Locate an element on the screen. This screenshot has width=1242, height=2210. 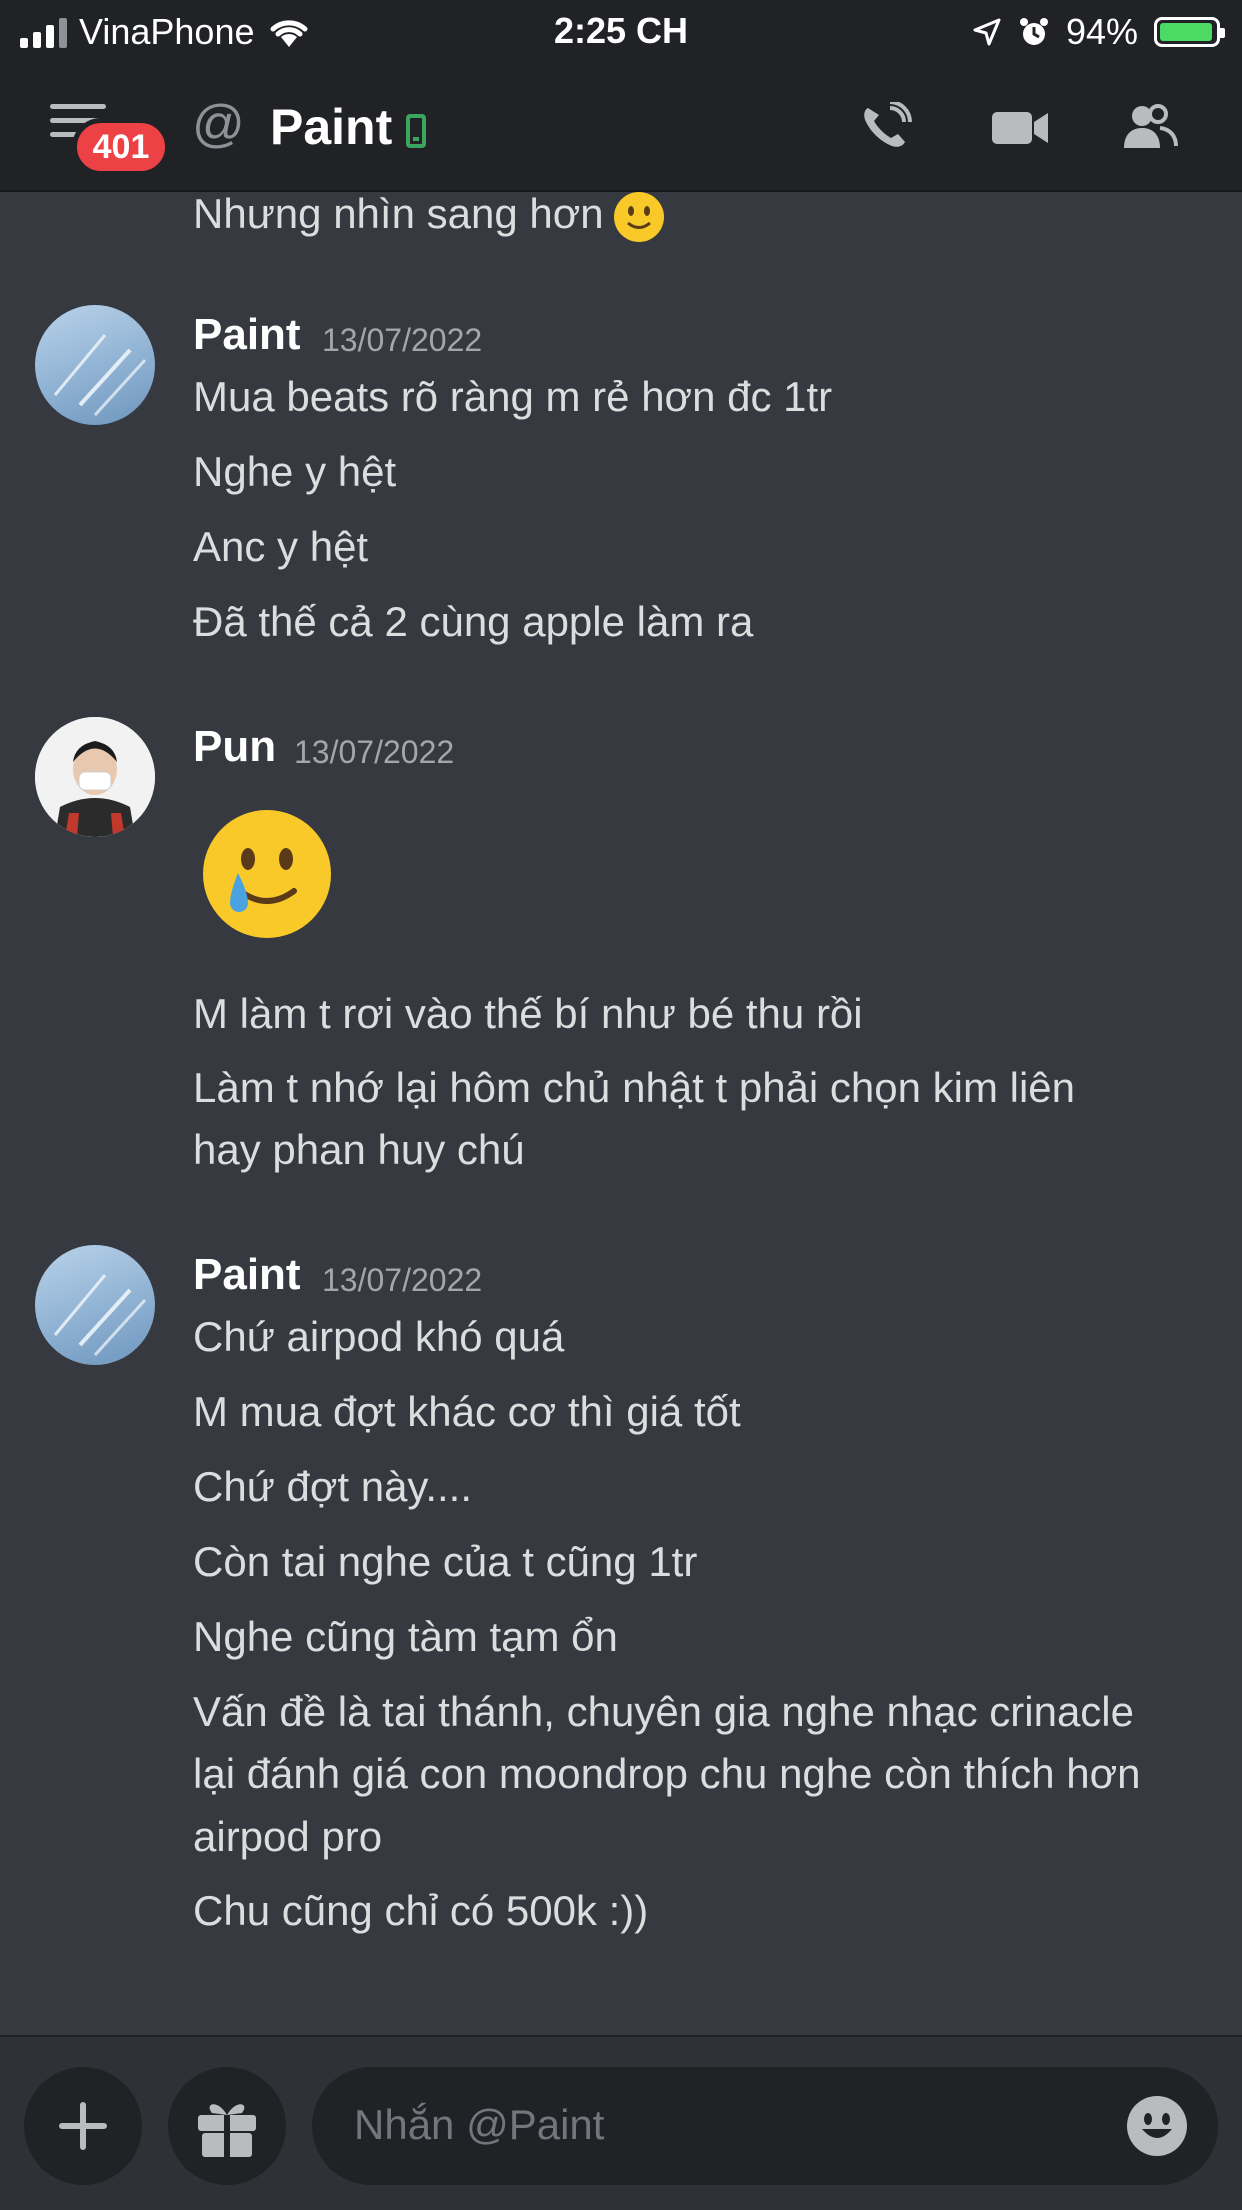
message-line: Nghe y hệt is located at coordinates (295, 471).